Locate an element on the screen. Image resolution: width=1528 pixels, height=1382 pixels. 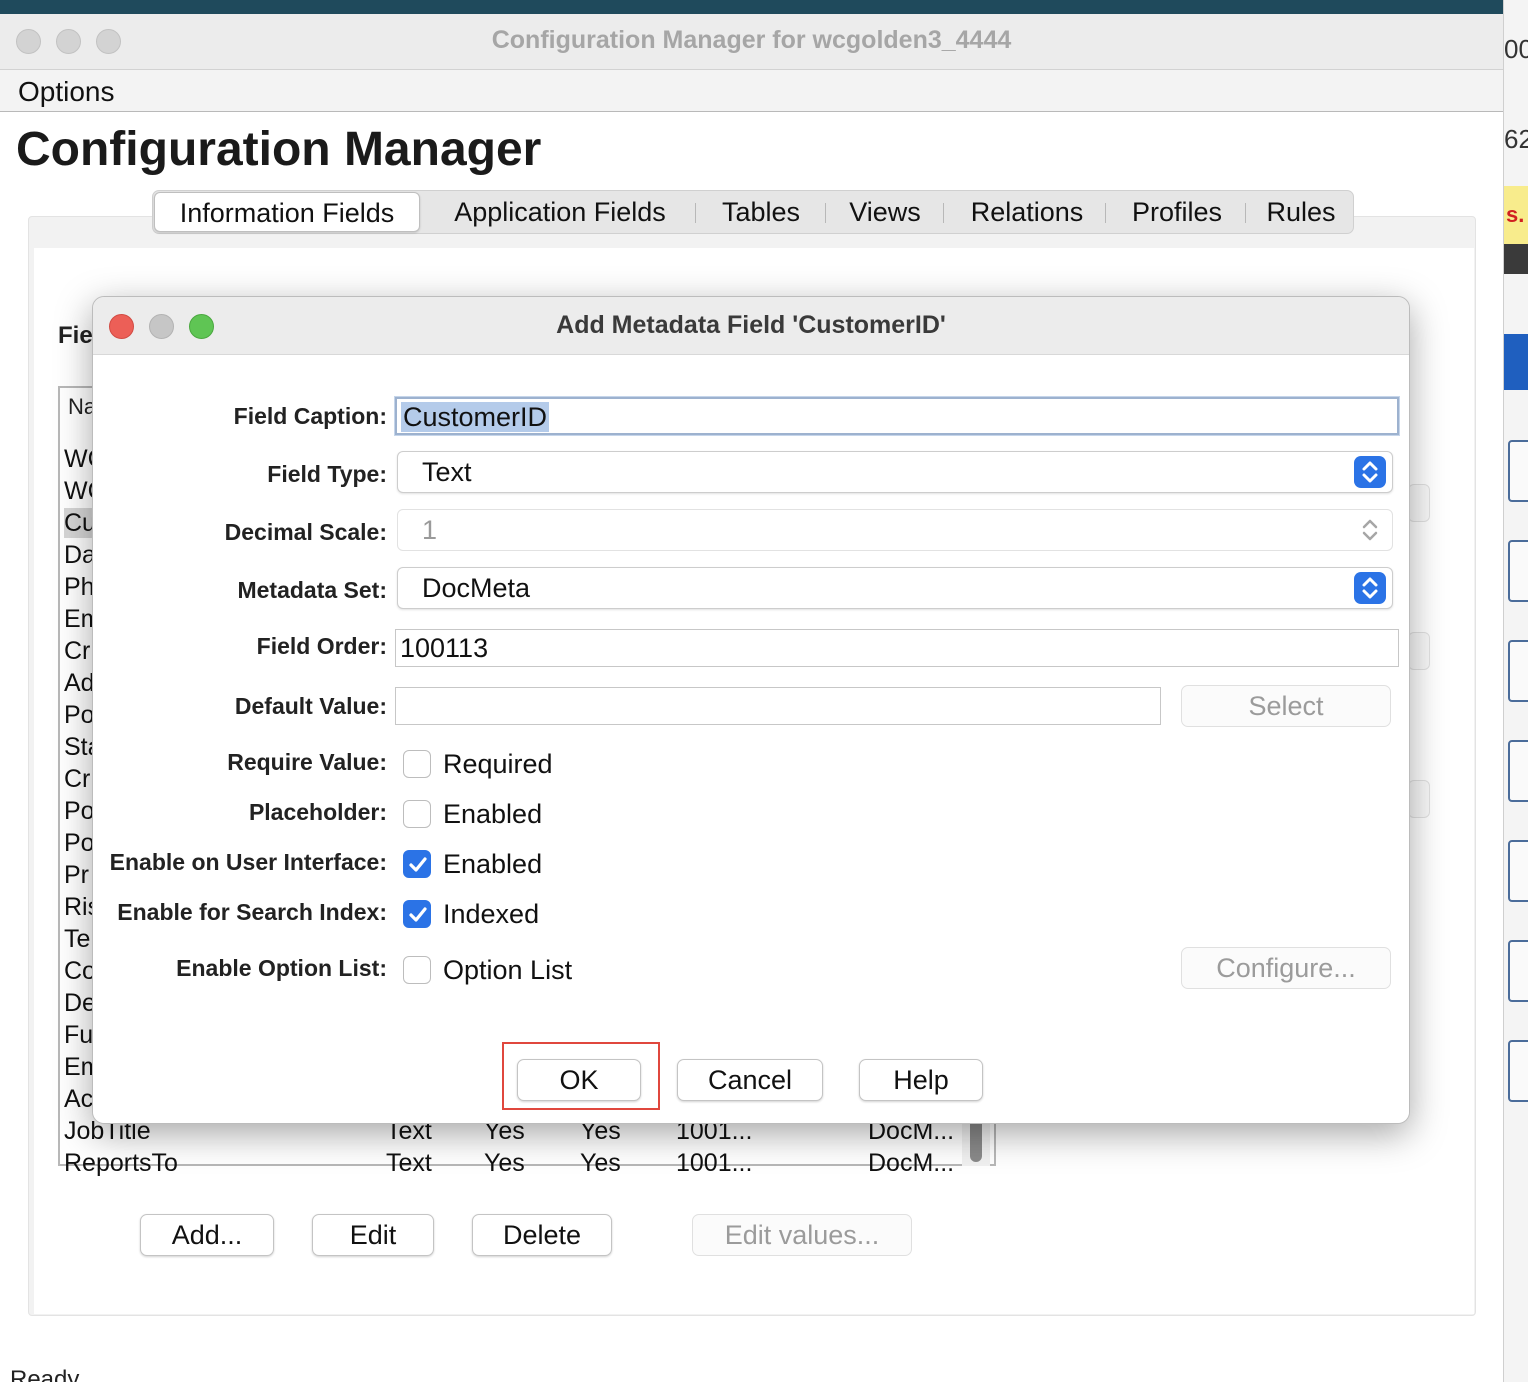
menu-bar: Options is located at coordinates (751, 91).